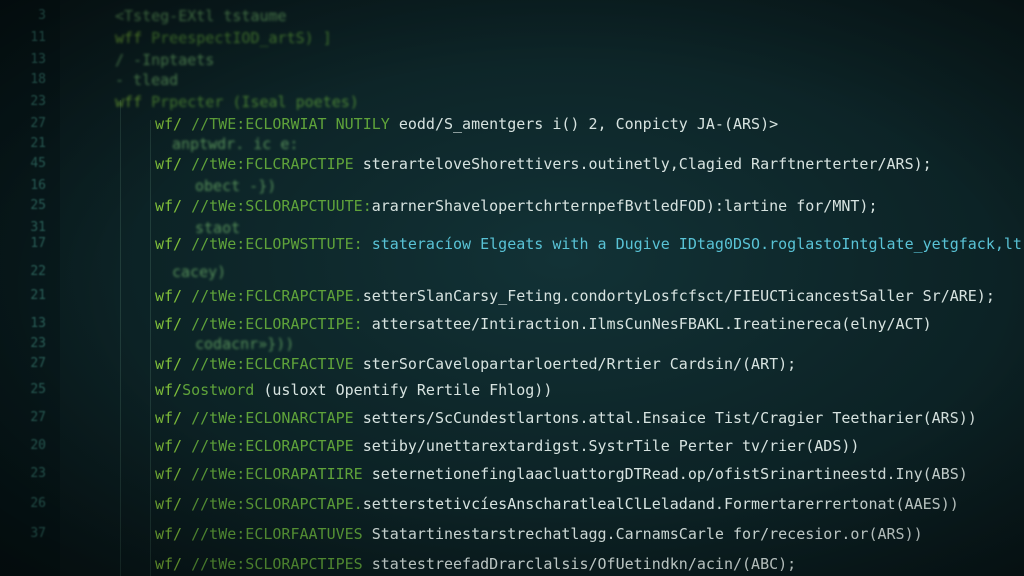 This screenshot has height=576, width=1024. Describe the element at coordinates (272, 504) in the screenshot. I see `comment-token: //tWe:SCLORAPCTAPE.` at that location.